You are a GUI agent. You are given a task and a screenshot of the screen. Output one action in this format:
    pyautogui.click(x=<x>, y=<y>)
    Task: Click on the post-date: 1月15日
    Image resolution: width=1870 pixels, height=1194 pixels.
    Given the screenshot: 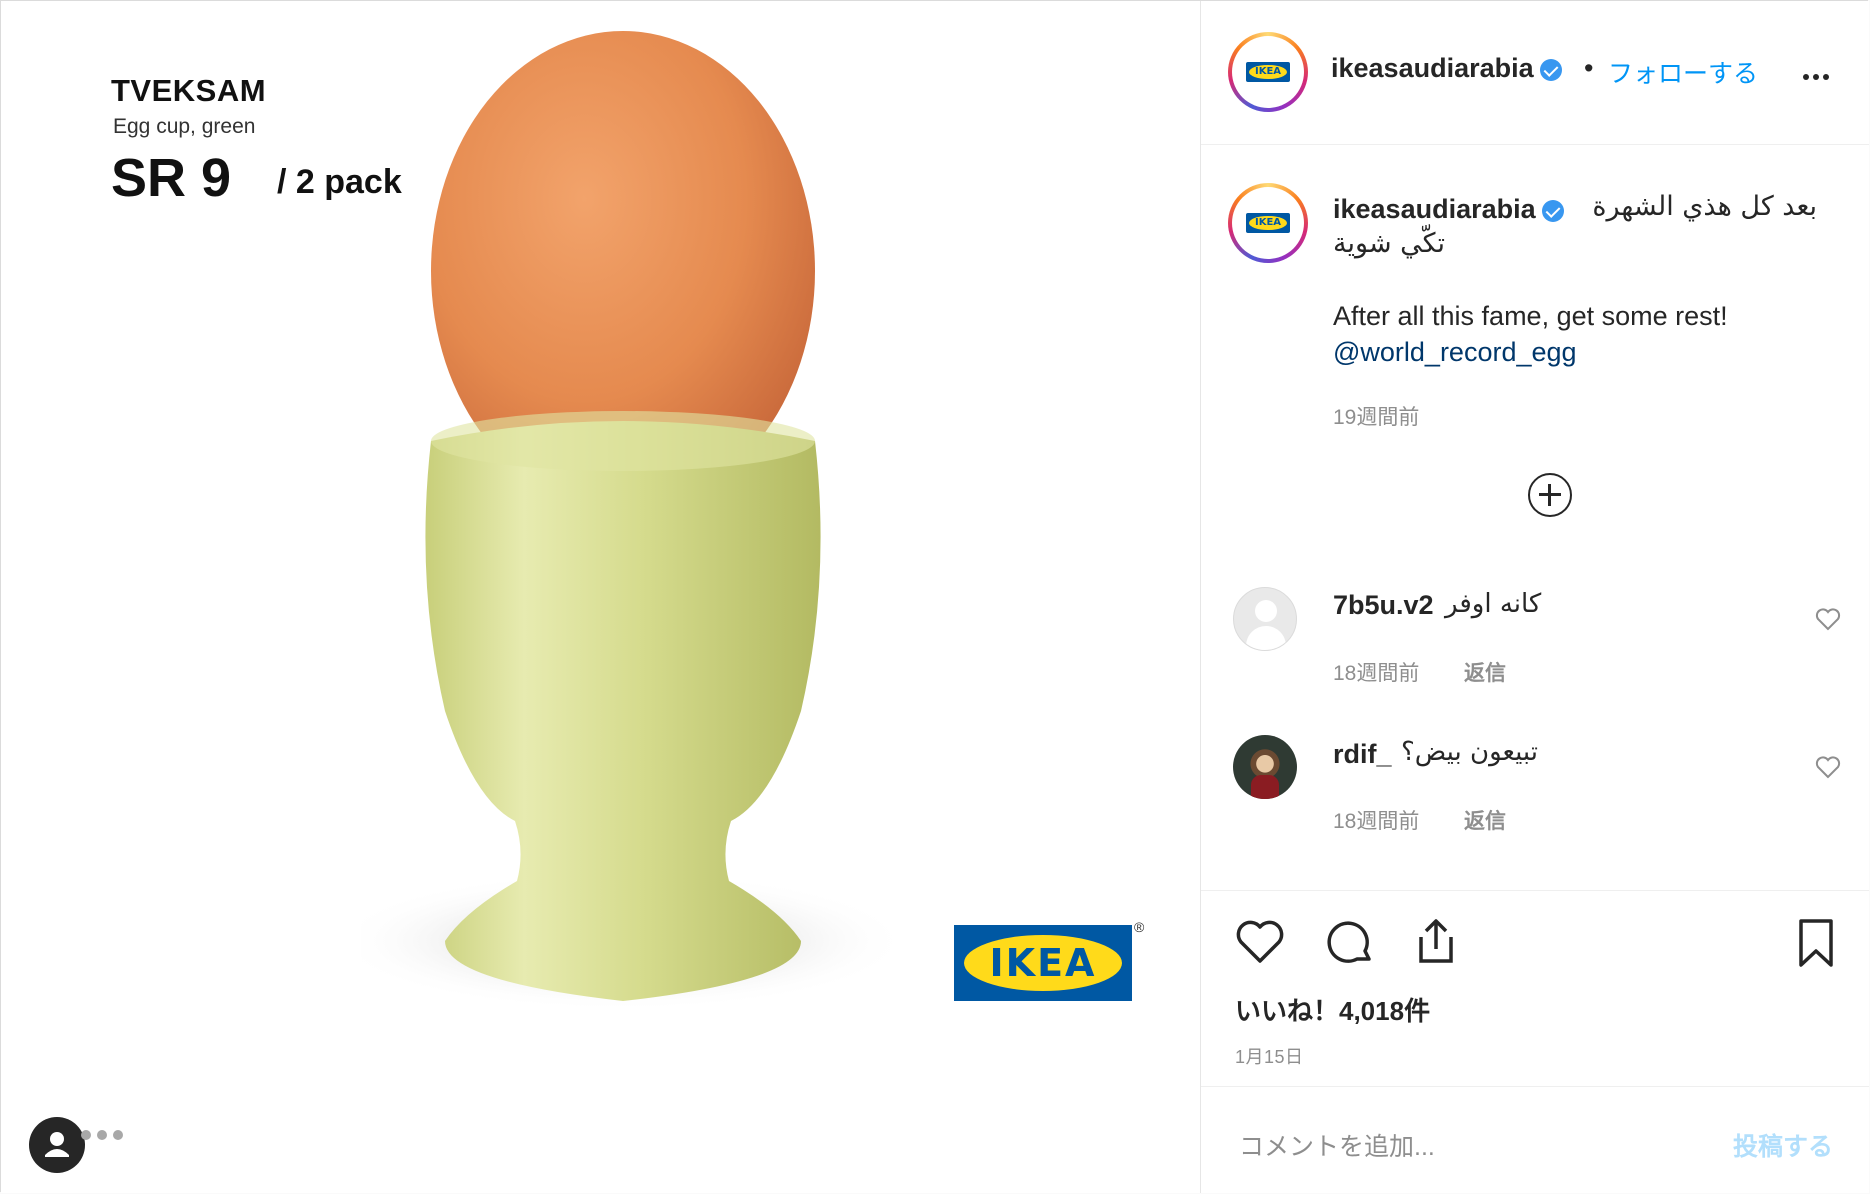 What is the action you would take?
    pyautogui.click(x=1269, y=1056)
    